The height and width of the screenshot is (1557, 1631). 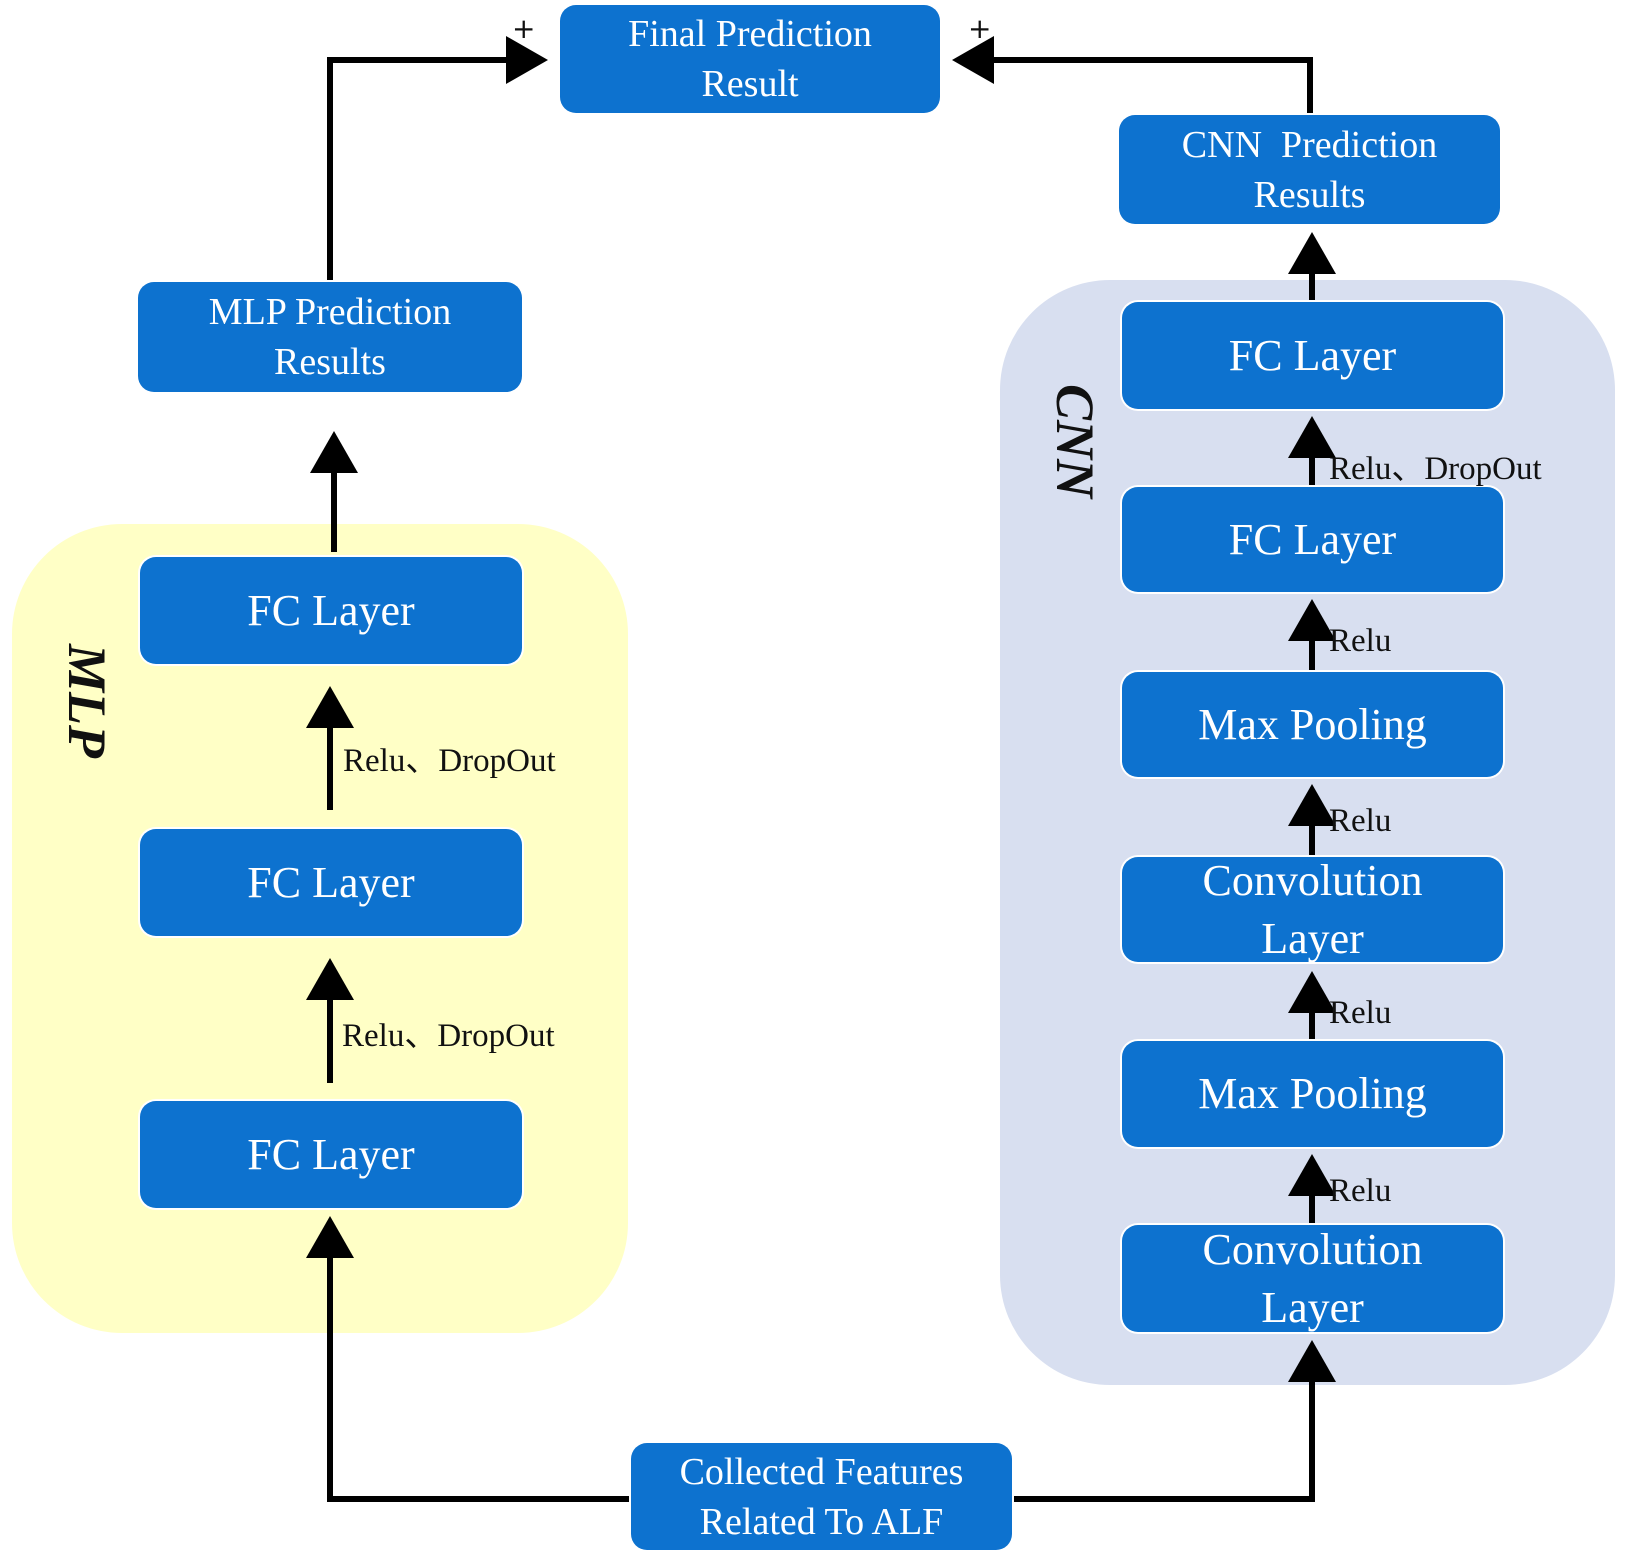 I want to click on cnn-max-pooling-1: Max Pooling, so click(x=1312, y=1094).